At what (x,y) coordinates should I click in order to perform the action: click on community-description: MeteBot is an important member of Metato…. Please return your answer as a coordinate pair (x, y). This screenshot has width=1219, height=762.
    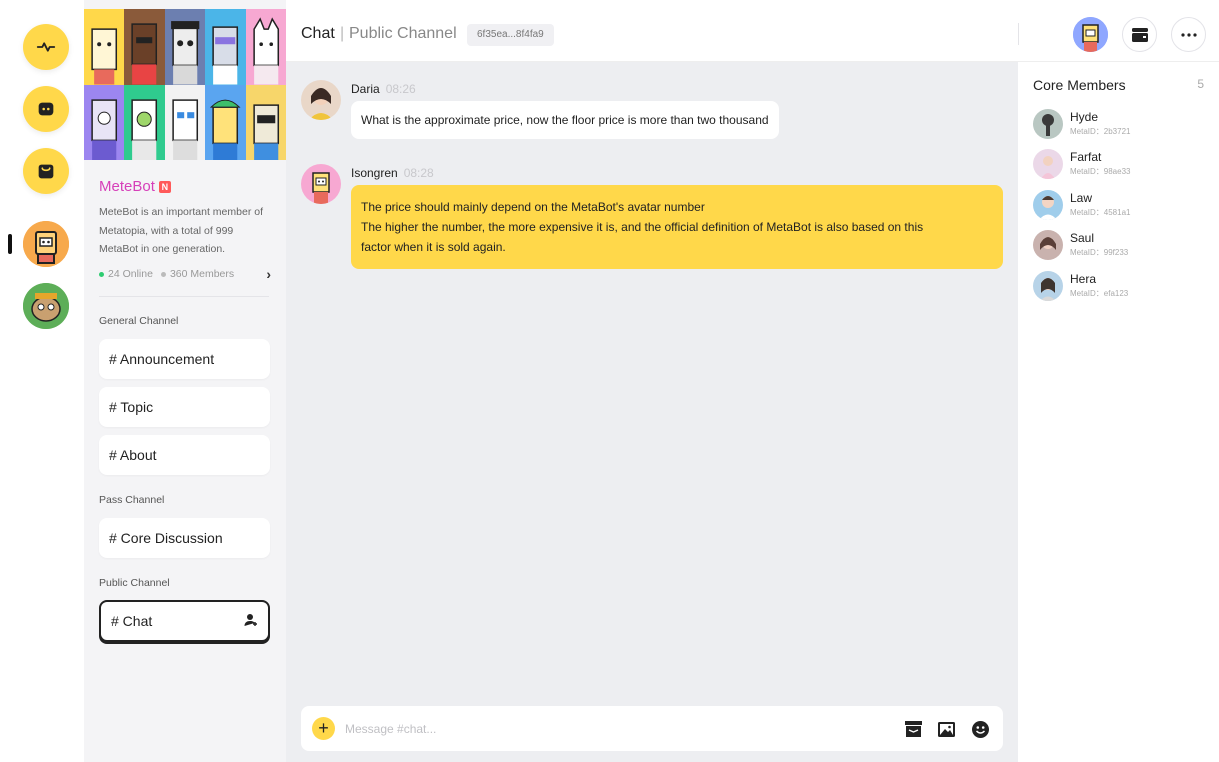
    Looking at the image, I should click on (181, 230).